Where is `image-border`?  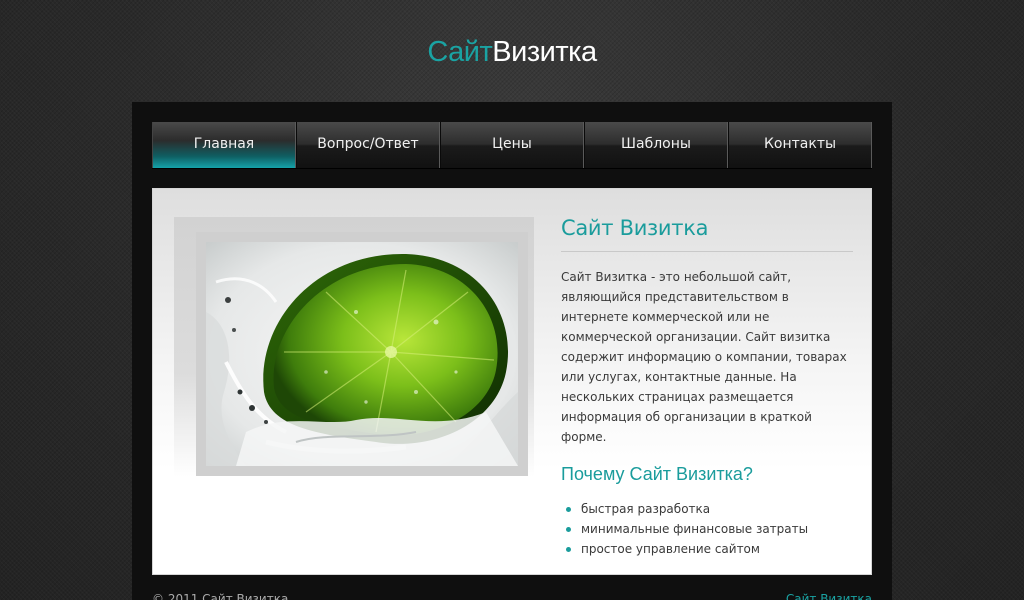 image-border is located at coordinates (362, 354).